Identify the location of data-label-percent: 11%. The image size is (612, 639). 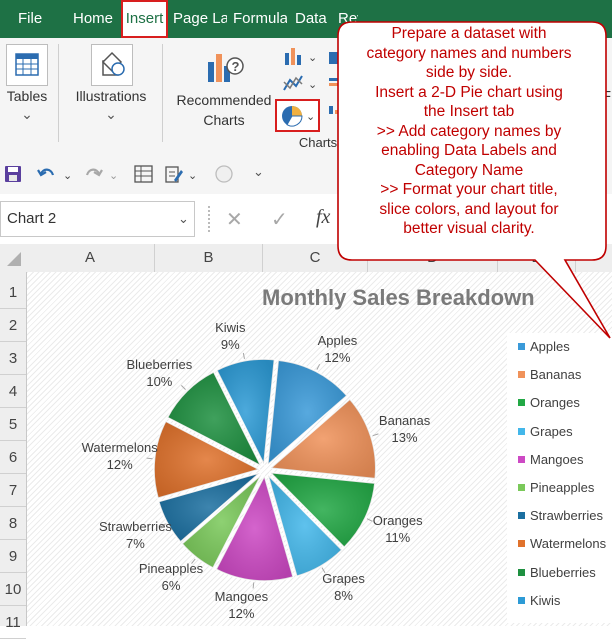
(398, 537).